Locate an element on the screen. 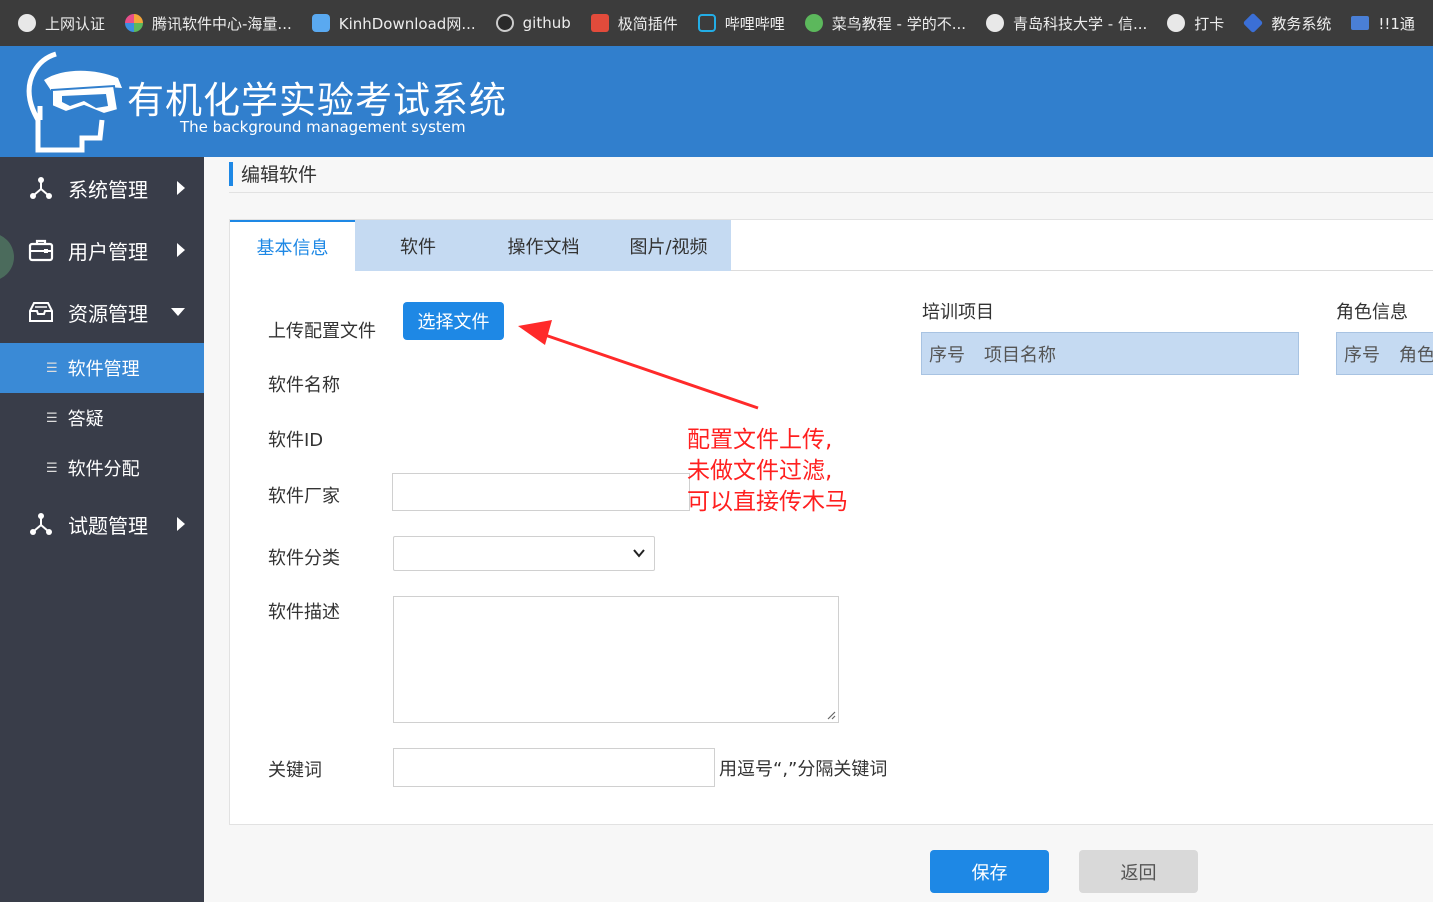  tab-basic-info: 基本信息 is located at coordinates (292, 246).